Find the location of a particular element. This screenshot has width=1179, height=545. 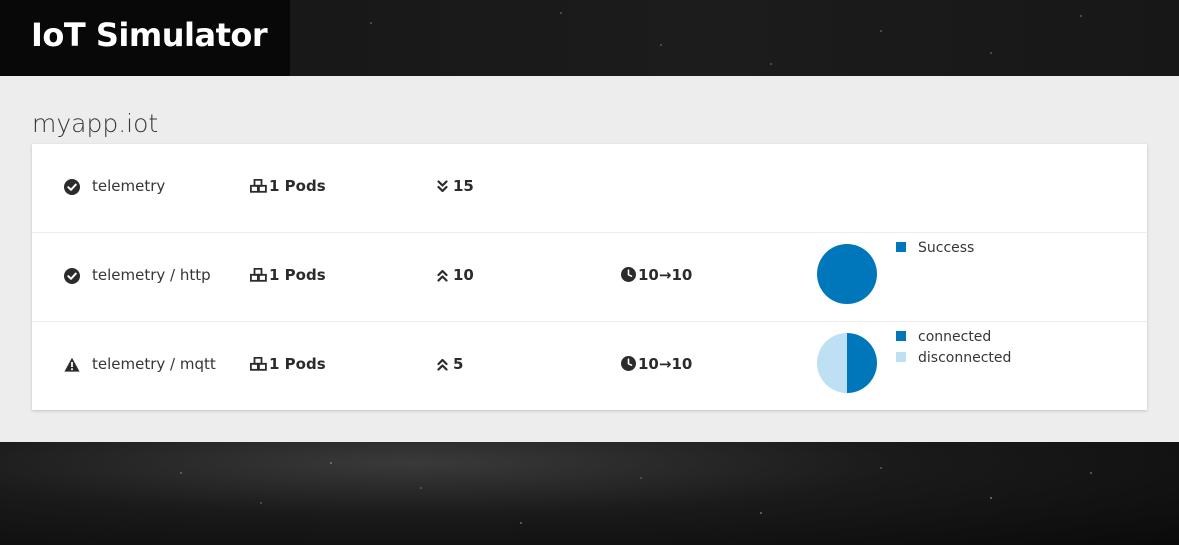

chart-legend: connected disconnected is located at coordinates (953, 350).